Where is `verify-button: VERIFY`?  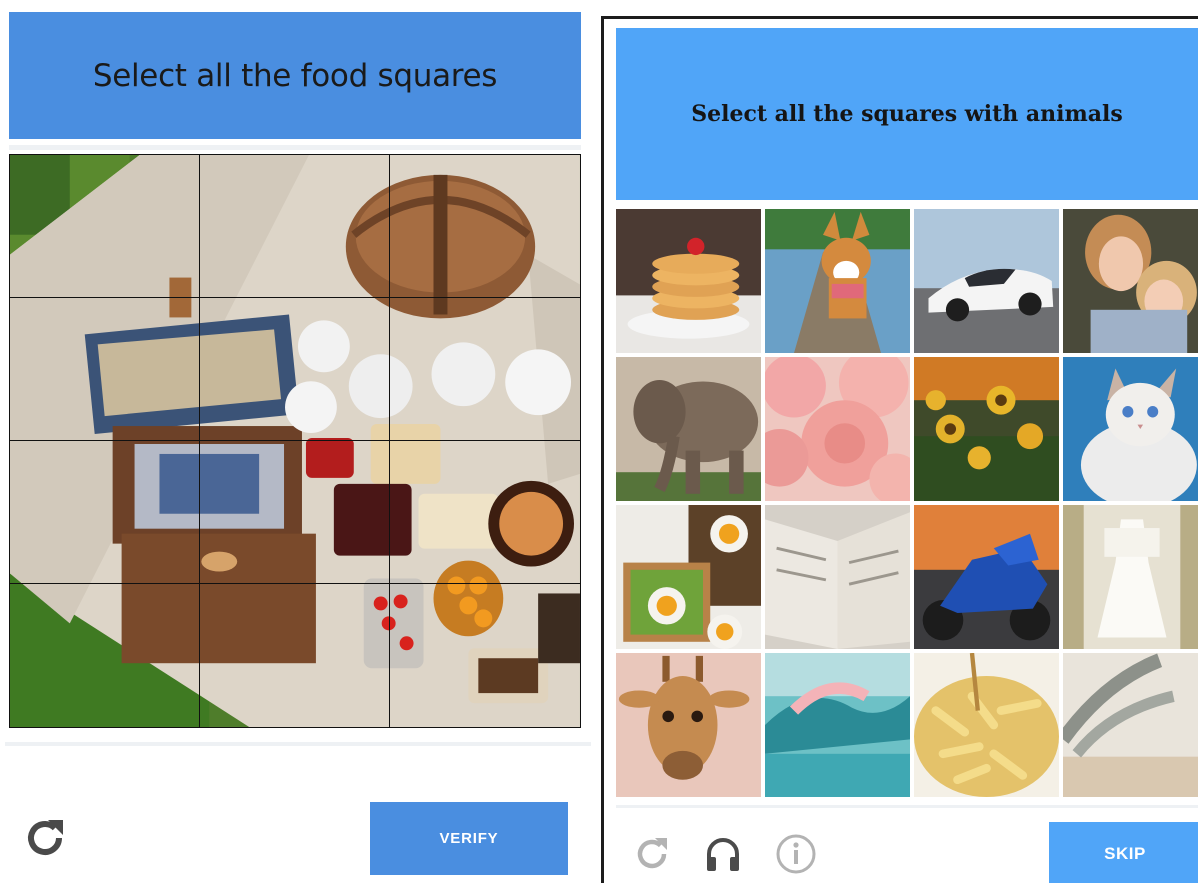
verify-button: VERIFY is located at coordinates (469, 838).